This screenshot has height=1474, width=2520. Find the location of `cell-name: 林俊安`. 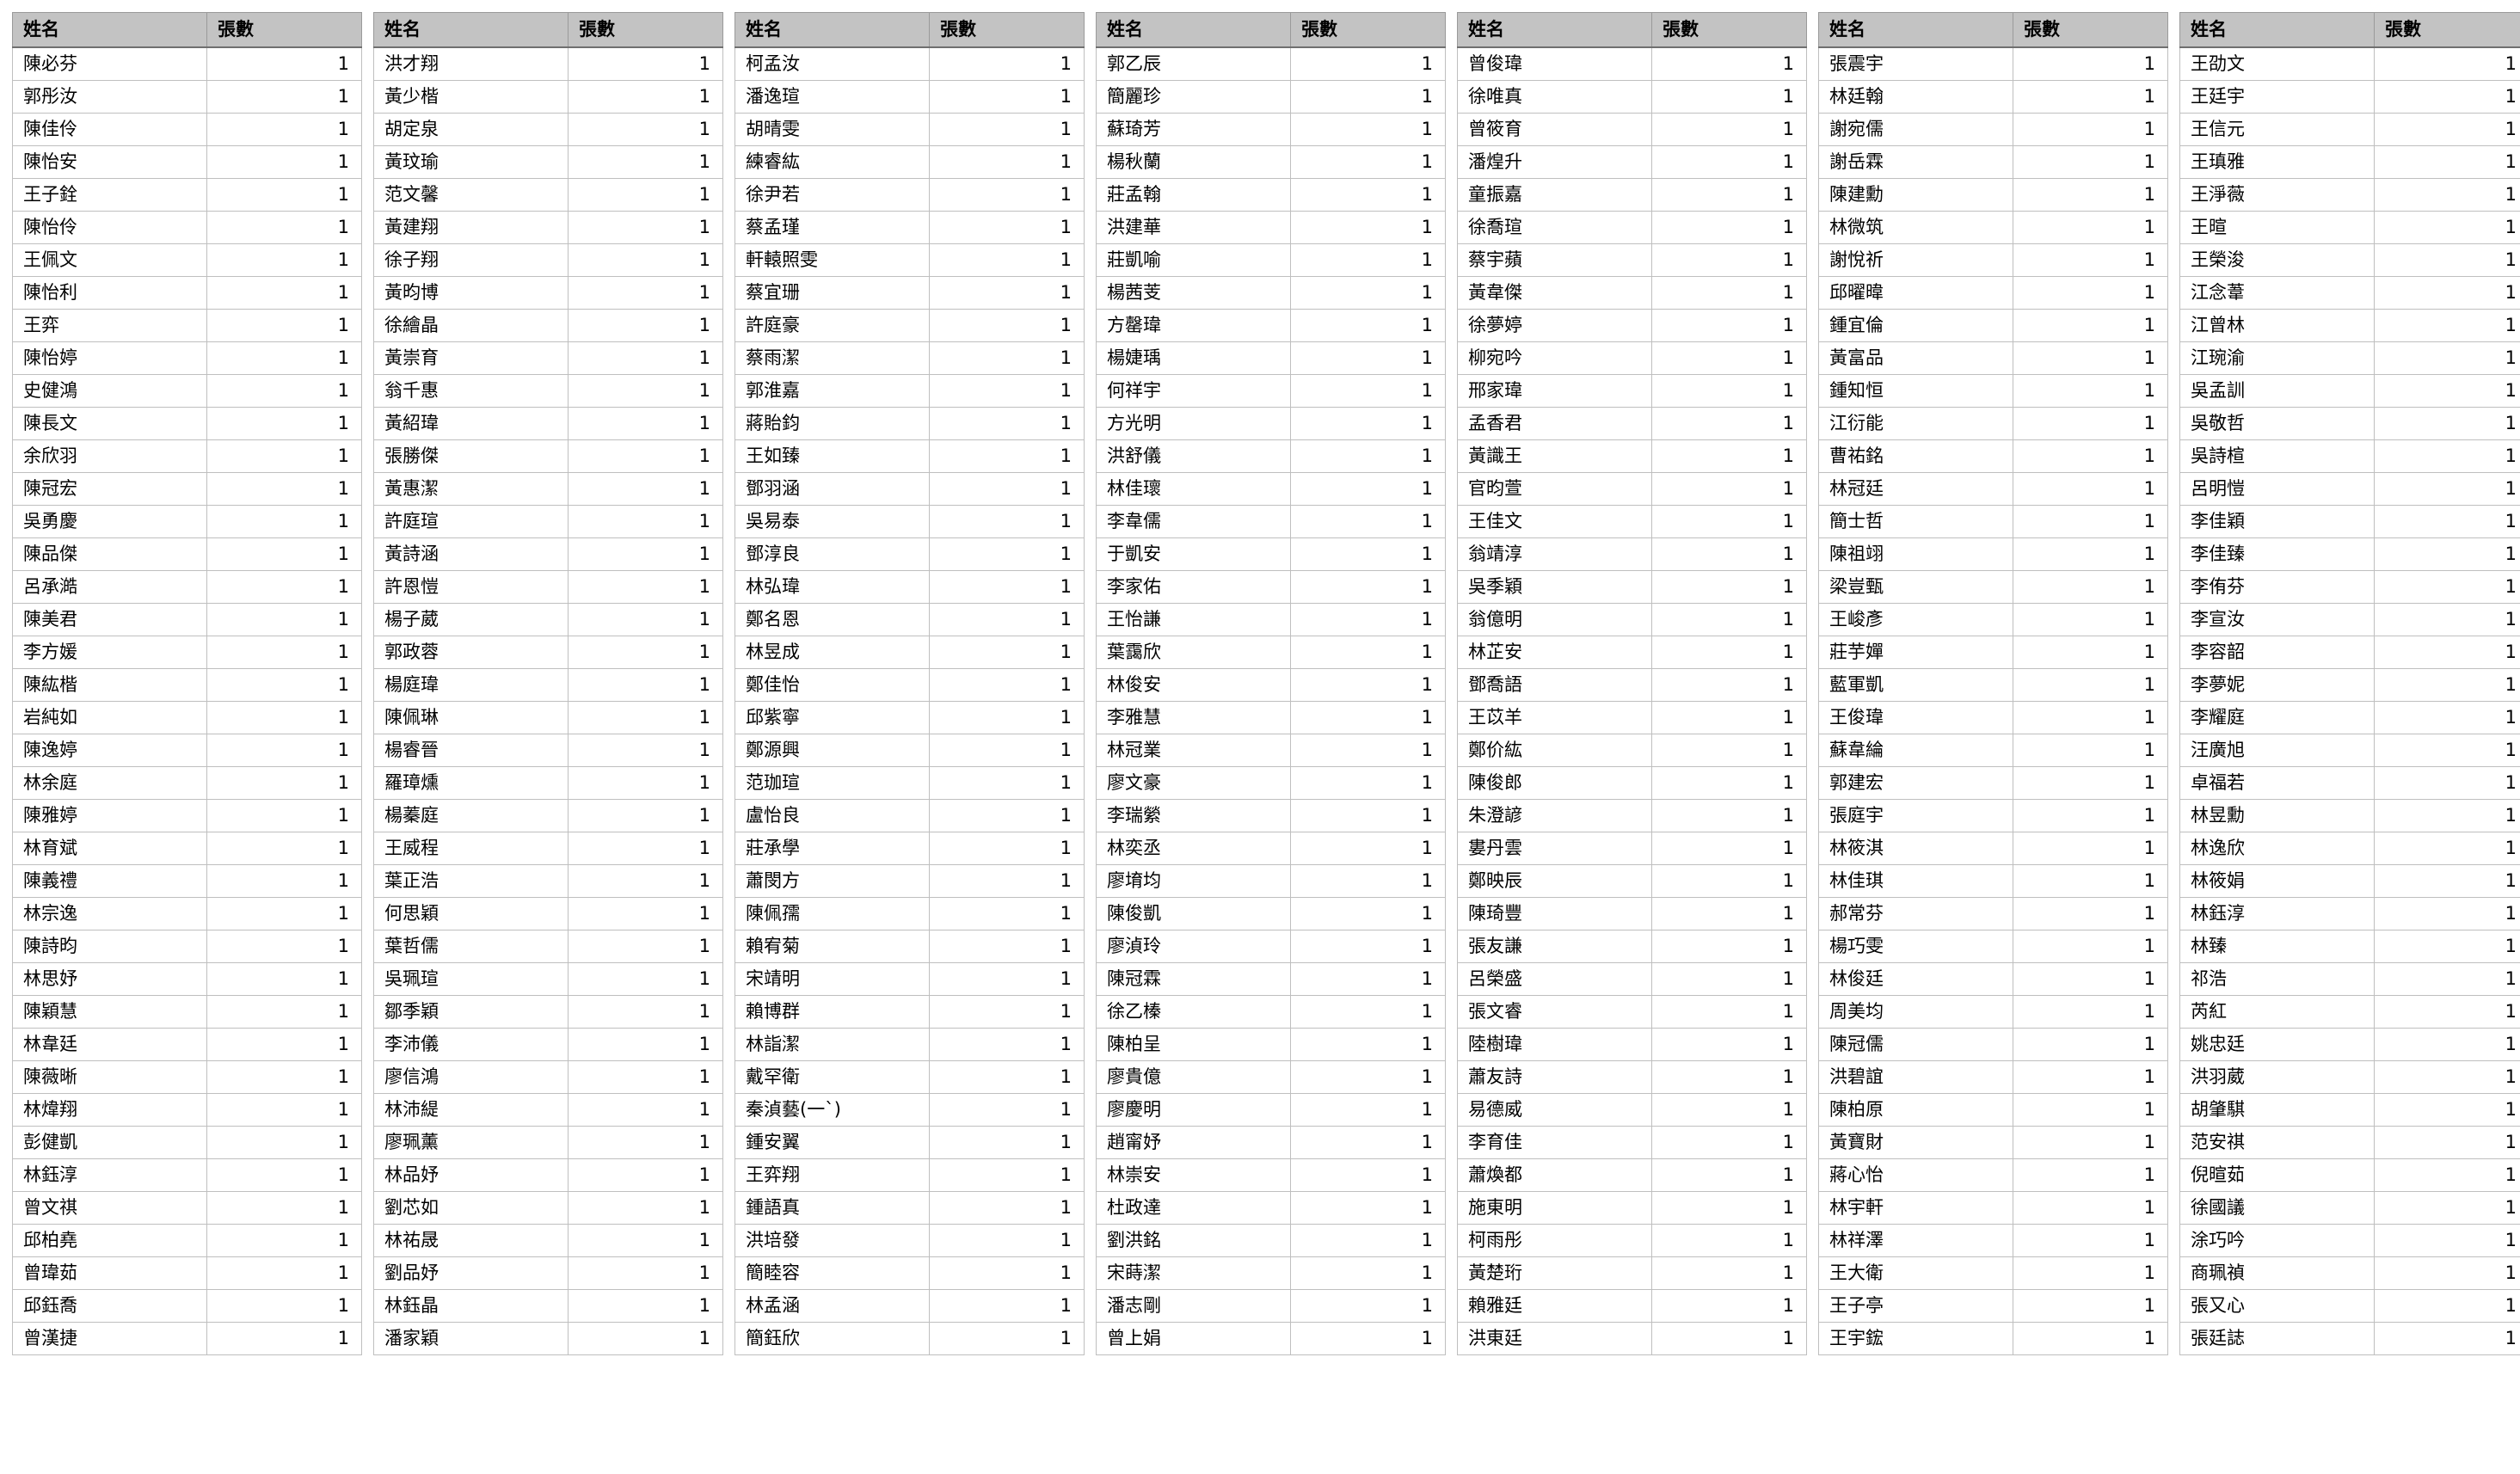

cell-name: 林俊安 is located at coordinates (1194, 685).